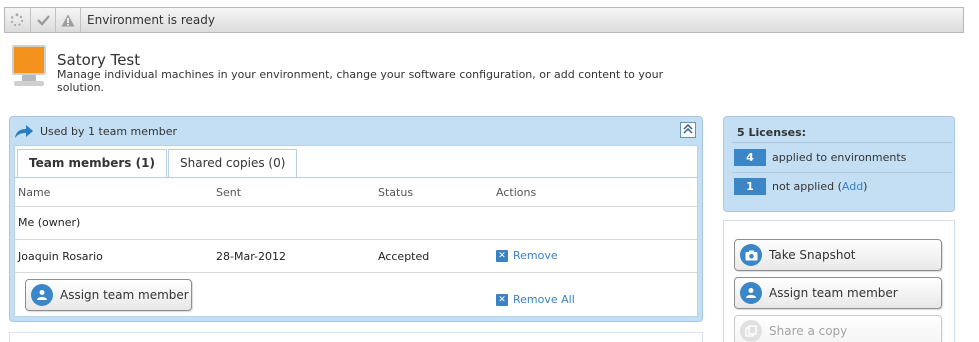 Image resolution: width=979 pixels, height=342 pixels. Describe the element at coordinates (233, 163) in the screenshot. I see `tab-shared-copies: Shared copies (0)` at that location.